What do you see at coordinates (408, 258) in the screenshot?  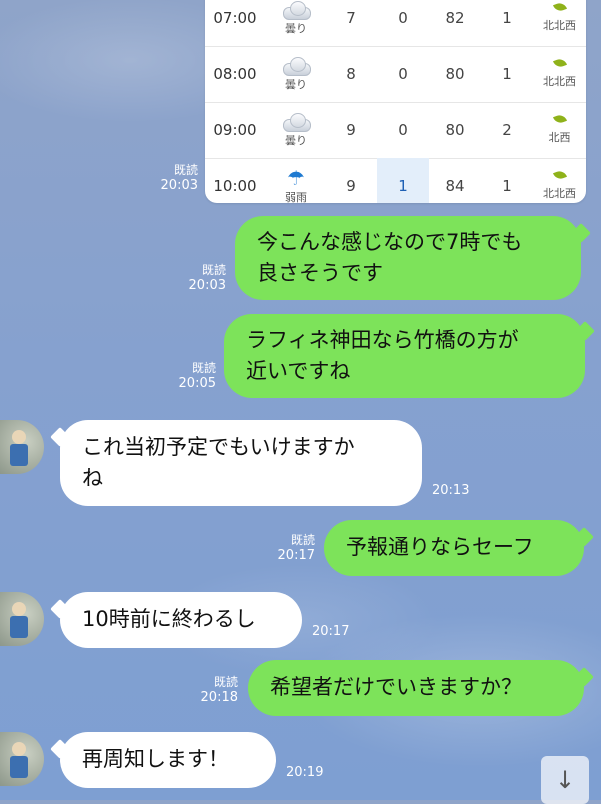 I see `sent-message-bubble: 今こんな感じなので7時でも 良さそうです` at bounding box center [408, 258].